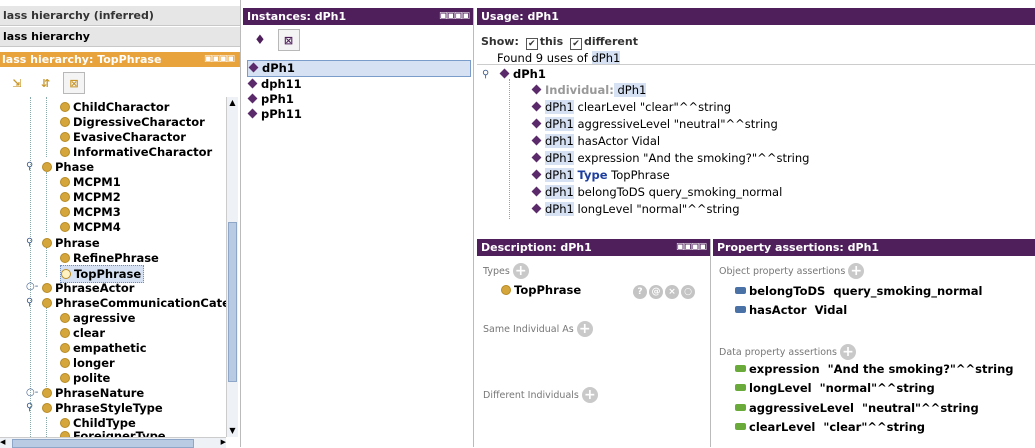  Describe the element at coordinates (134, 303) in the screenshot. I see `tree-item: PhraseCommunicationCateg` at that location.